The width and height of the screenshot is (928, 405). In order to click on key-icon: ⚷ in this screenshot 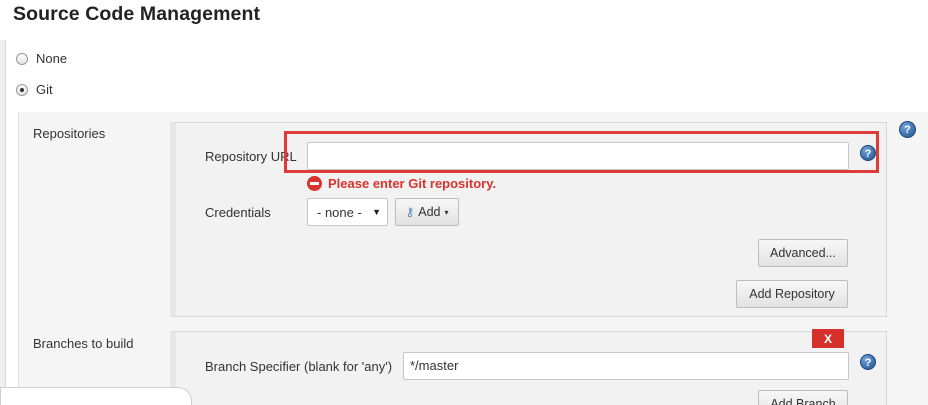, I will do `click(410, 212)`.